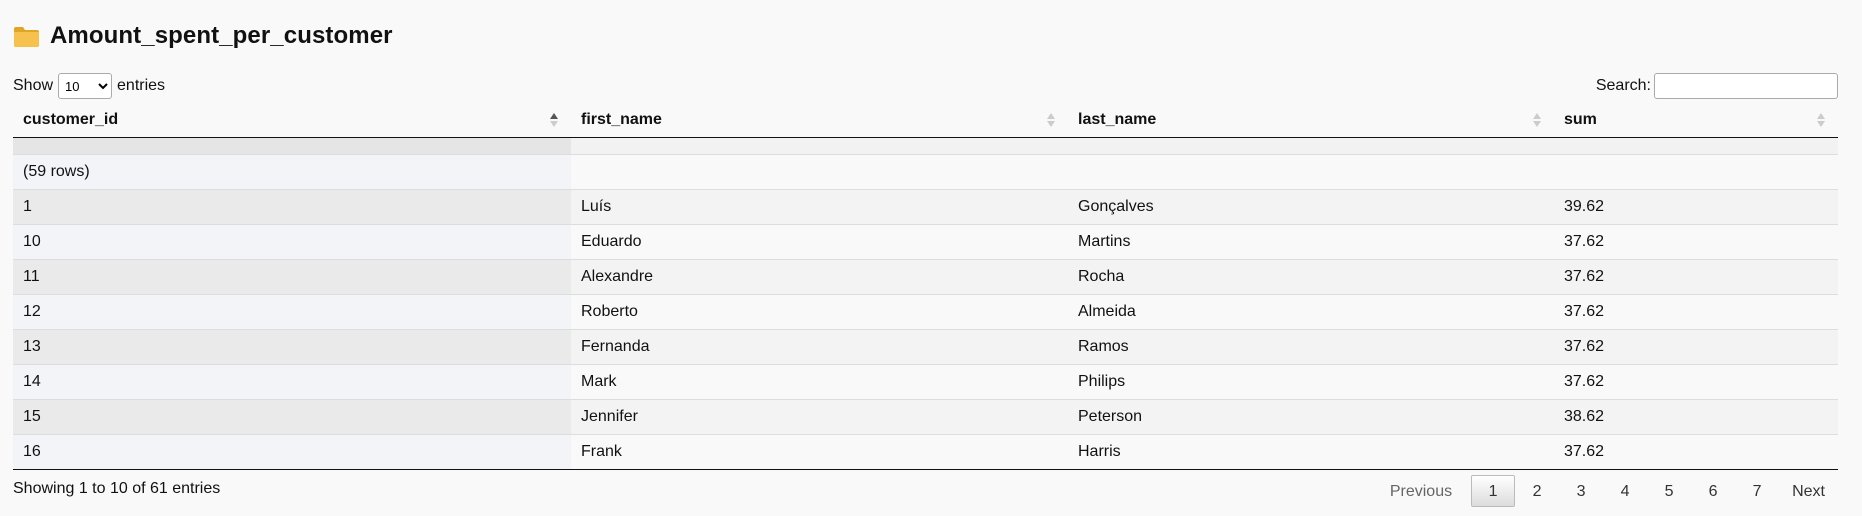 Image resolution: width=1862 pixels, height=516 pixels. I want to click on column-header-label: customer_id, so click(71, 119).